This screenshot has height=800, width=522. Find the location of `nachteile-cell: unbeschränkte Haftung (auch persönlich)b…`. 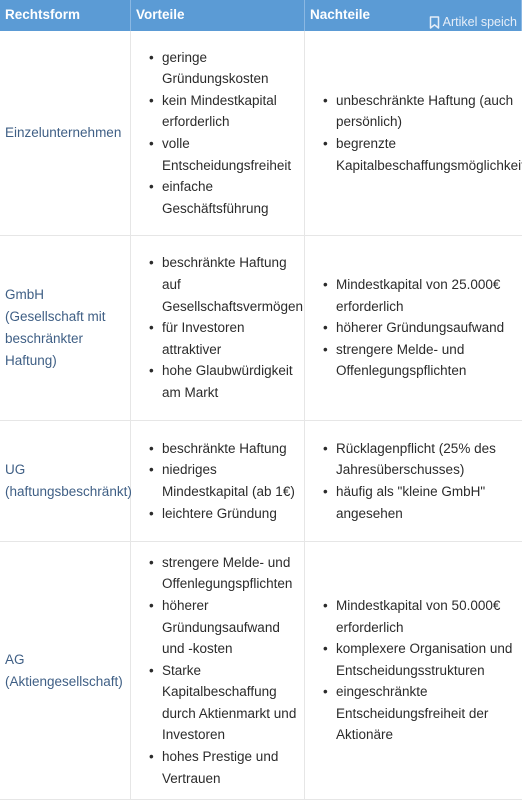

nachteile-cell: unbeschränkte Haftung (auch persönlich)b… is located at coordinates (413, 133).